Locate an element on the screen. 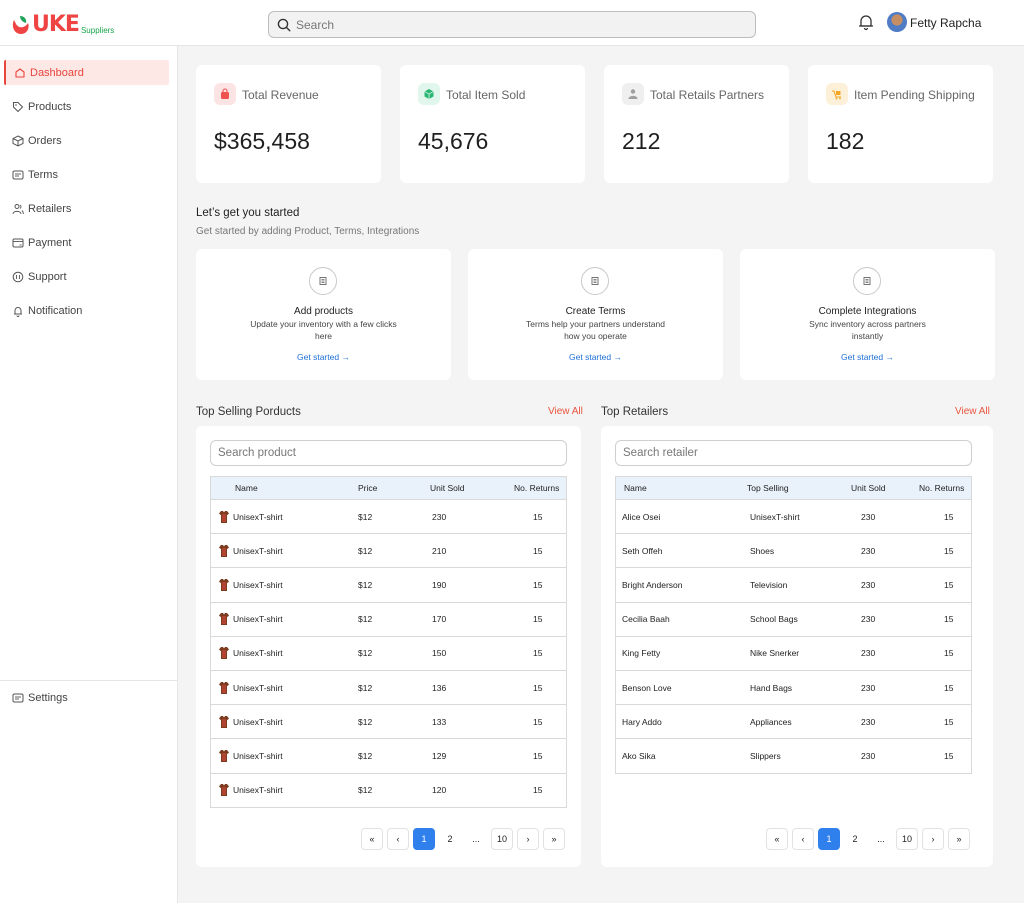 The image size is (1024, 903). view-all-retailers-link: View All is located at coordinates (972, 411).